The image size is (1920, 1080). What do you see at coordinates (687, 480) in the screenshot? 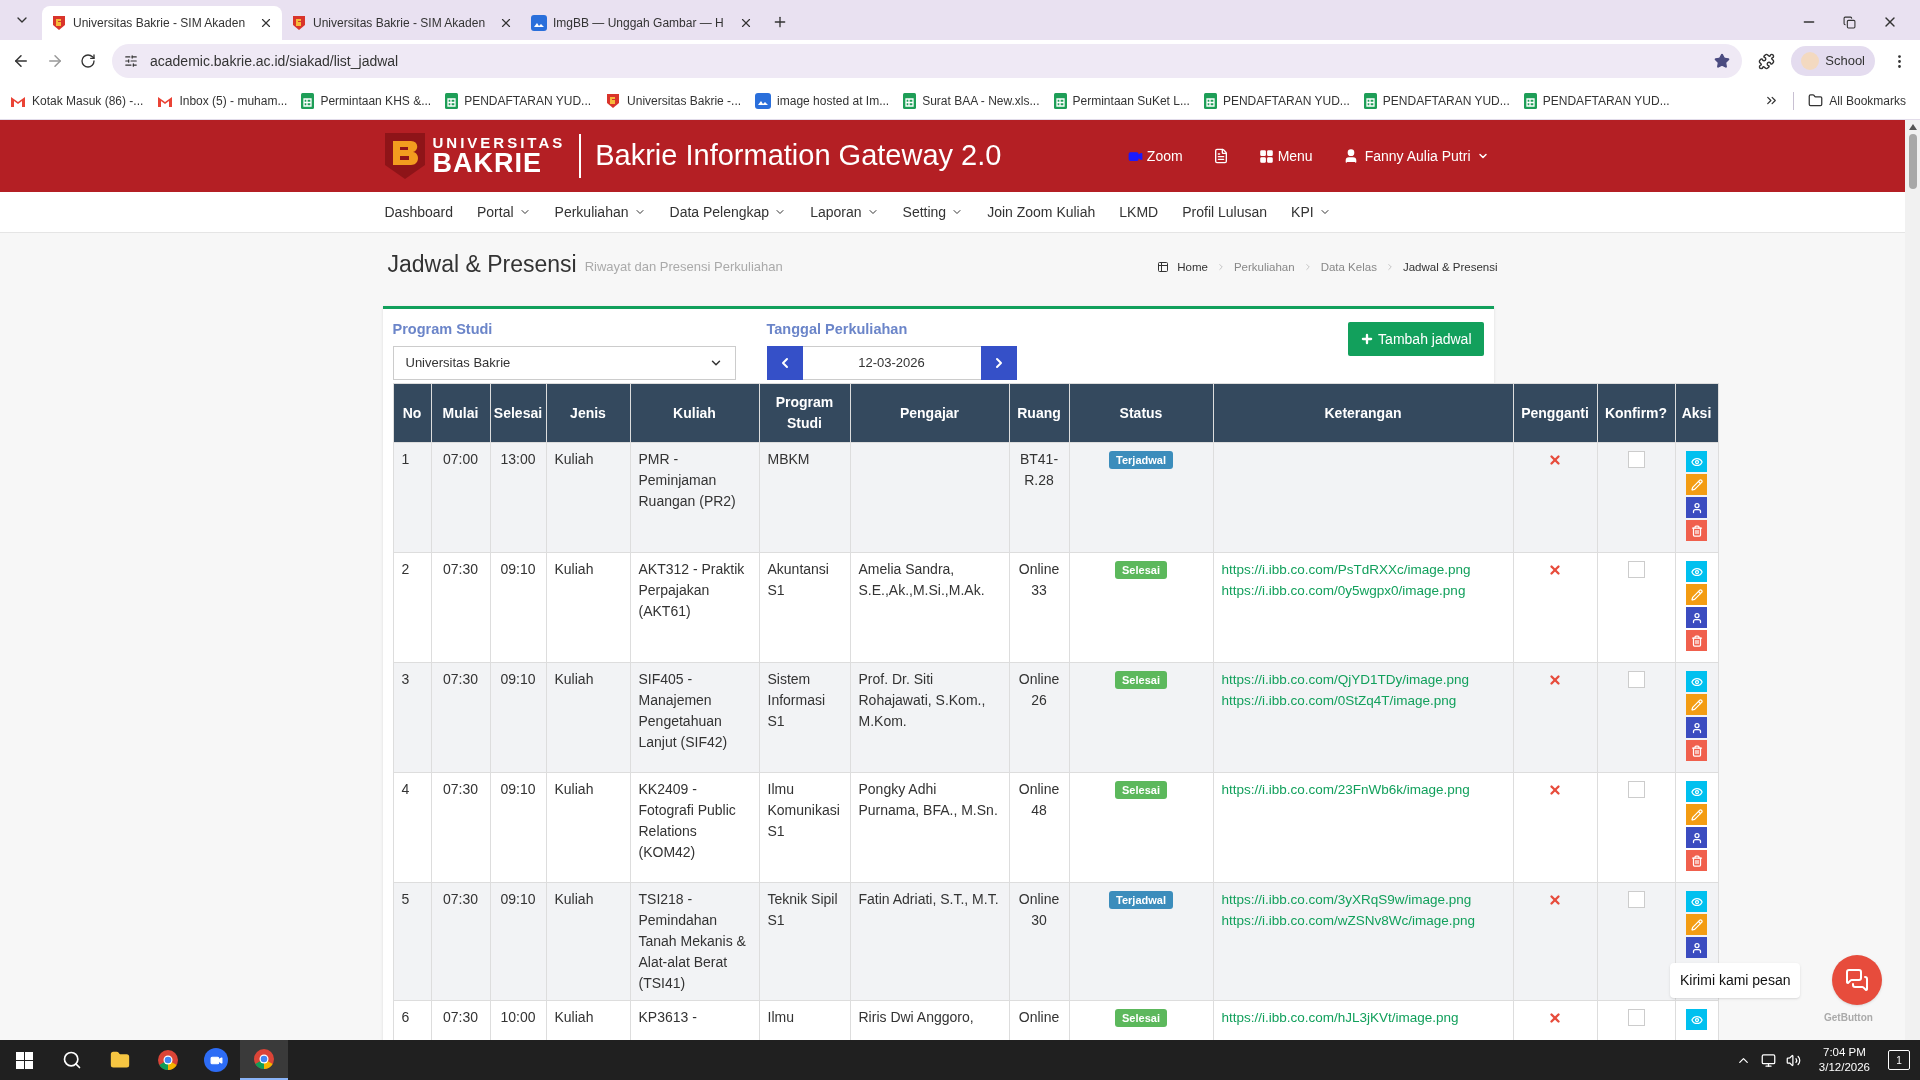
I see `table-cell-text: PMR - Peminjaman Ruangan (PR2)` at bounding box center [687, 480].